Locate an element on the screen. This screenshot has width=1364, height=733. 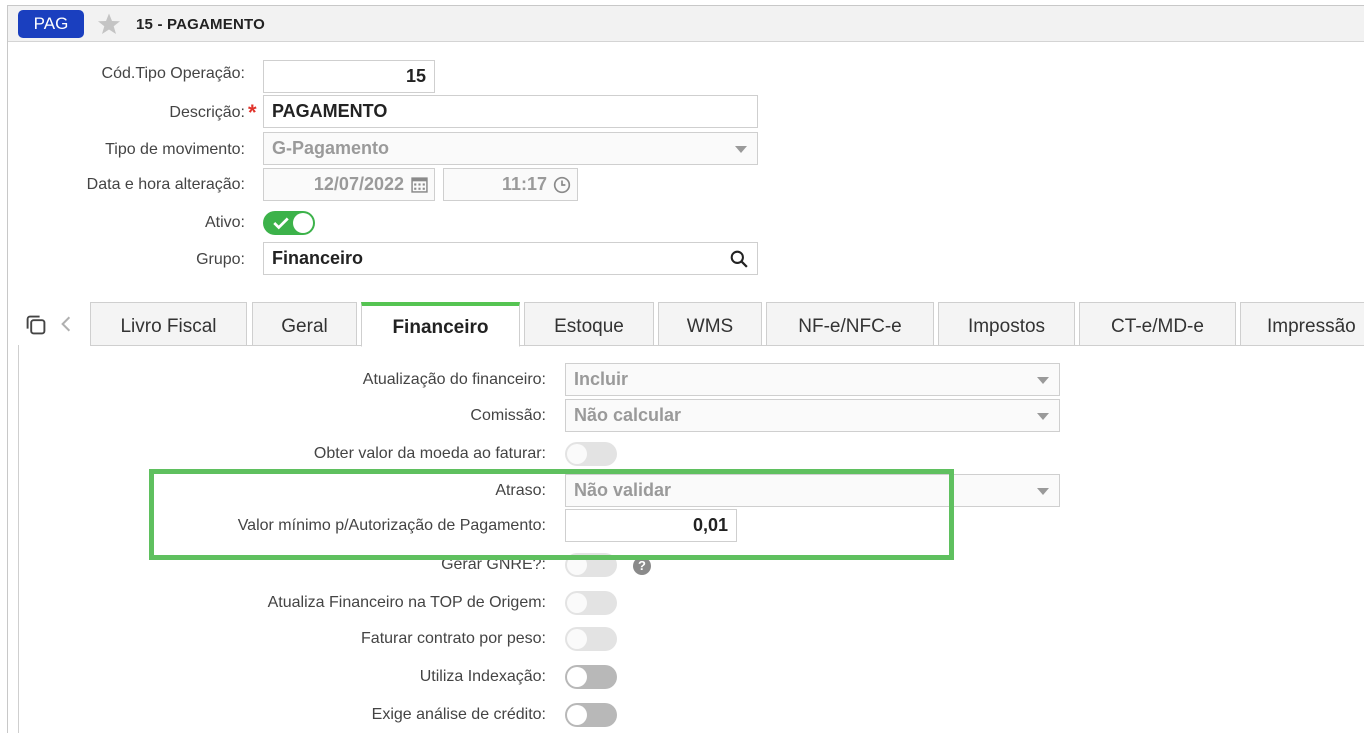
tab-impressao: Impressão is located at coordinates (1302, 324).